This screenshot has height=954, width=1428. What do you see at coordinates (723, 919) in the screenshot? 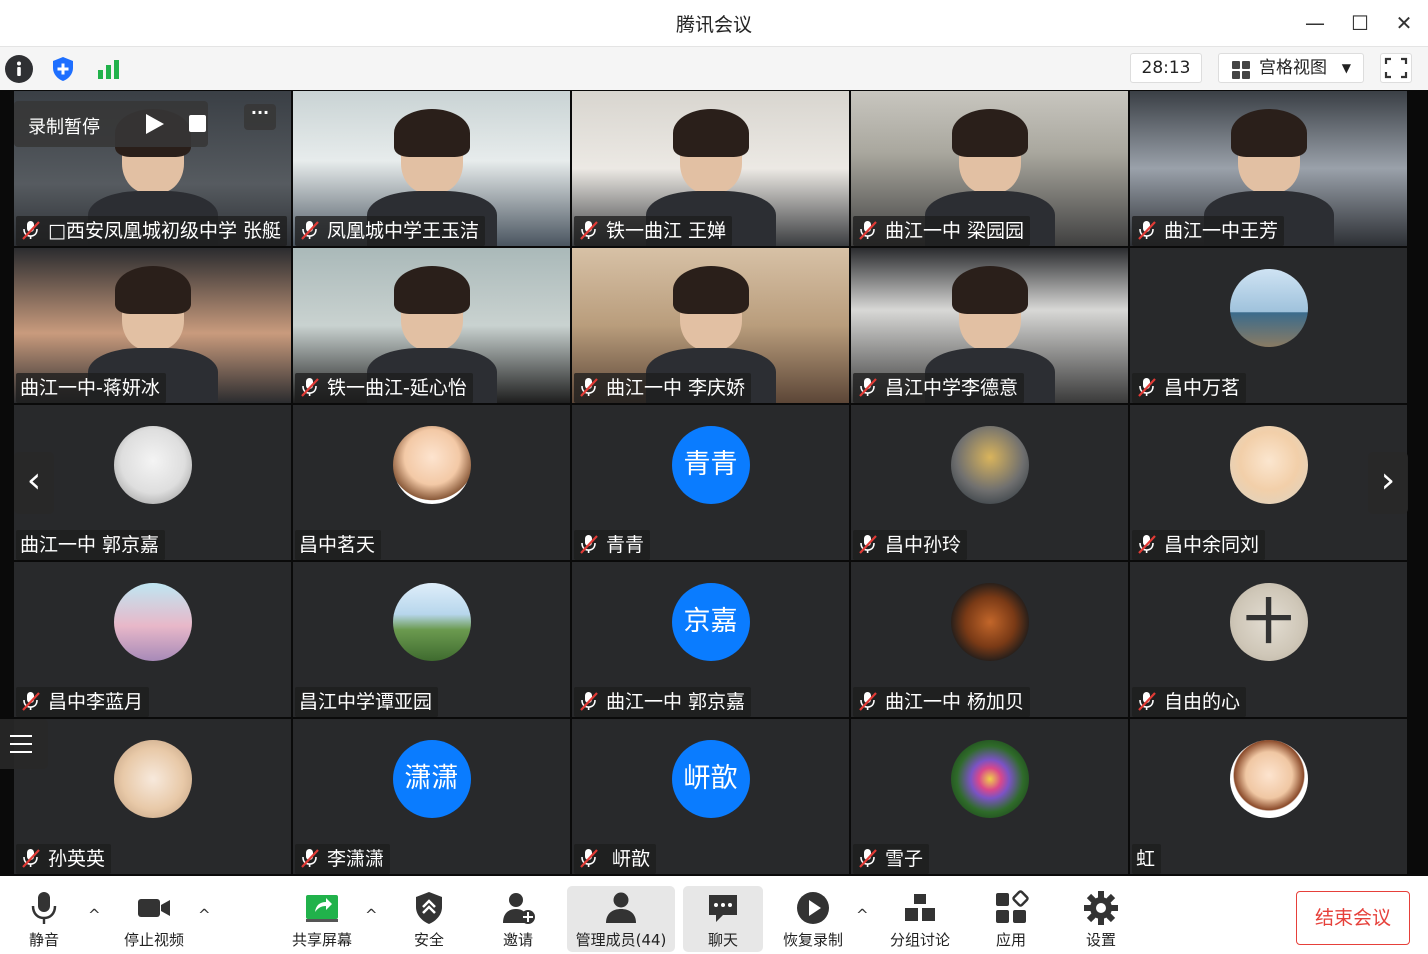
I see `chat-button: 聊天` at bounding box center [723, 919].